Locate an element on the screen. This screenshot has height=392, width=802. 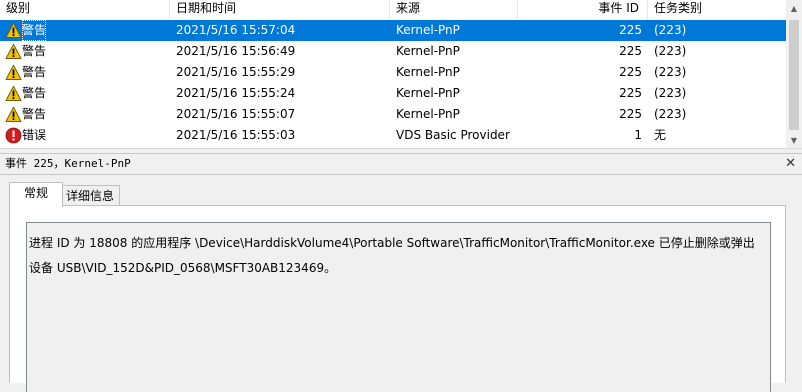
event-row: 警告 2021/5/16 15:55:07 Kernel-PnP 225 (223) is located at coordinates (393, 114).